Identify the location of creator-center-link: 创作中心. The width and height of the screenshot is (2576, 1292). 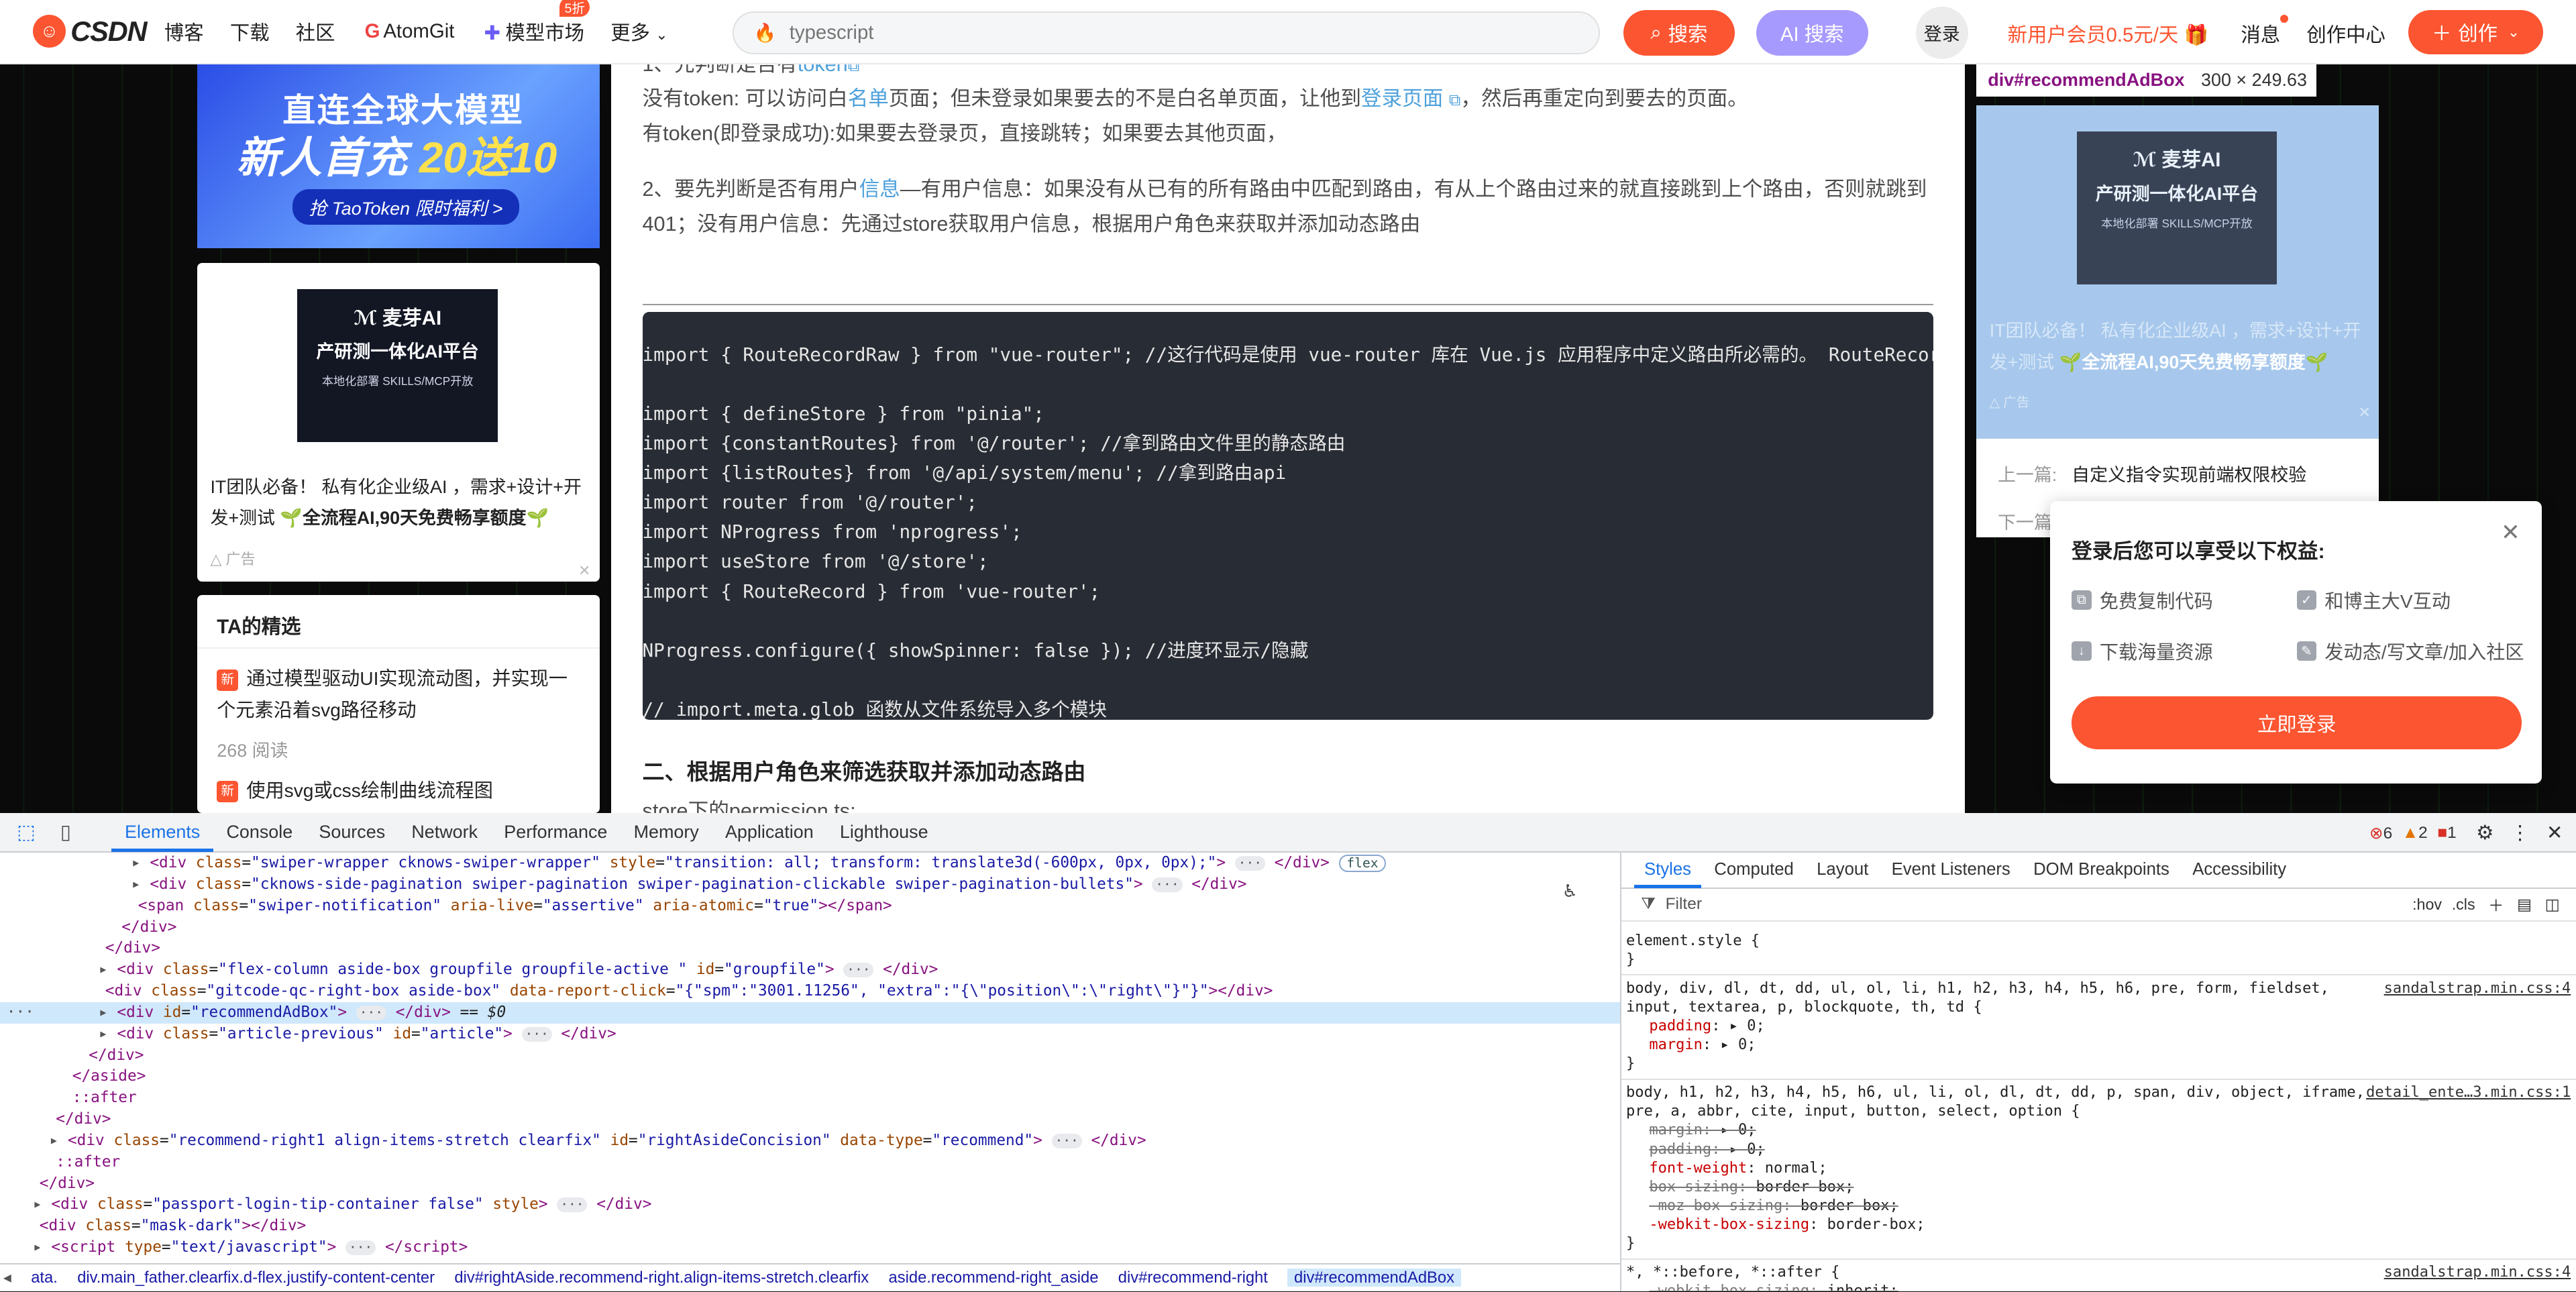
(2345, 33).